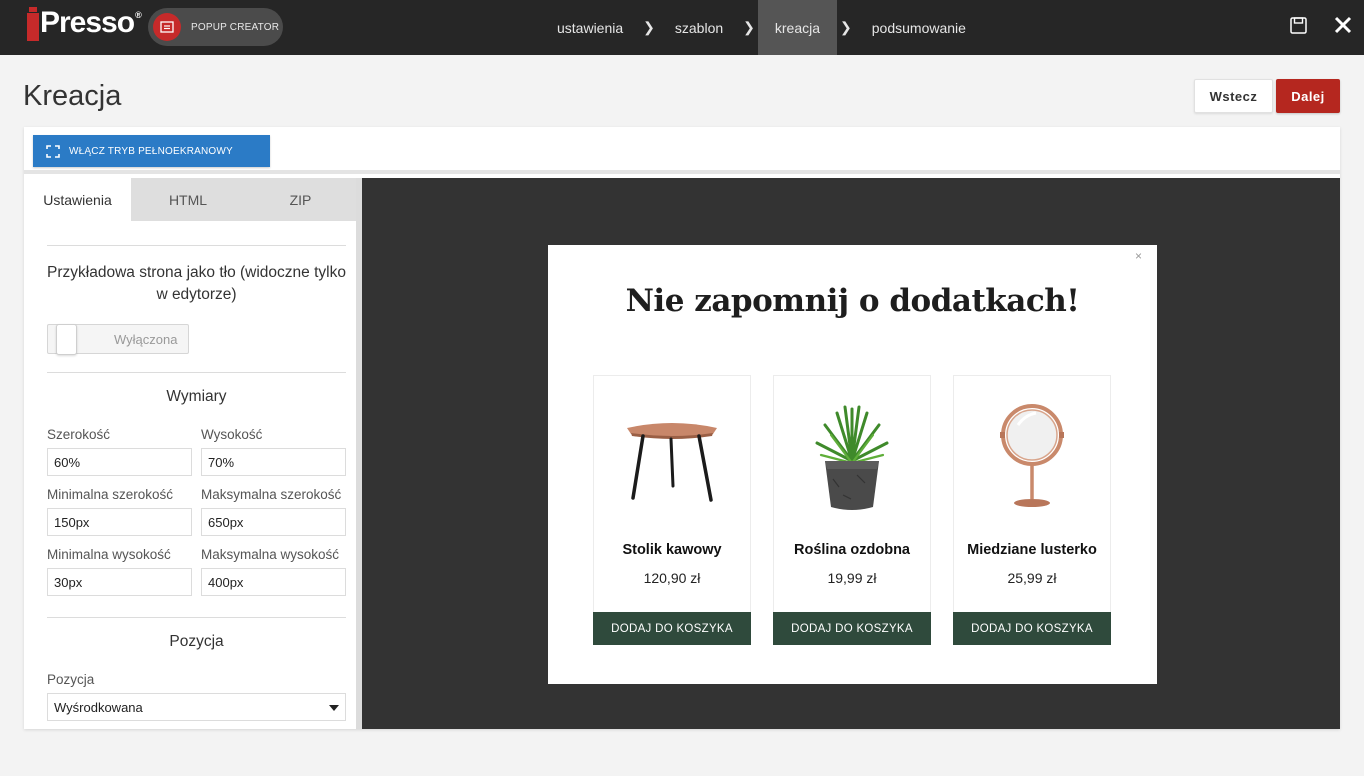  I want to click on popup-close-icon: ×, so click(1138, 256).